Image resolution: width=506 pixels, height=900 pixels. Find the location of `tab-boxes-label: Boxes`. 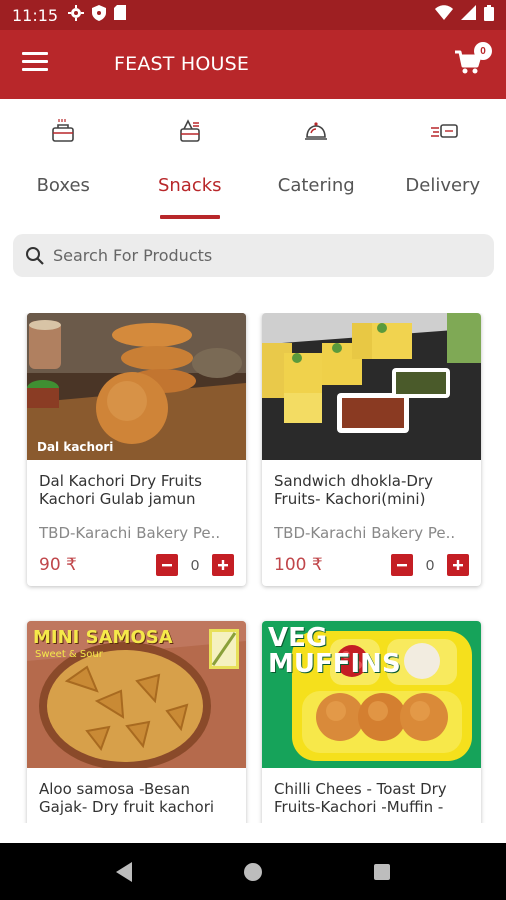

tab-boxes-label: Boxes is located at coordinates (63, 185).